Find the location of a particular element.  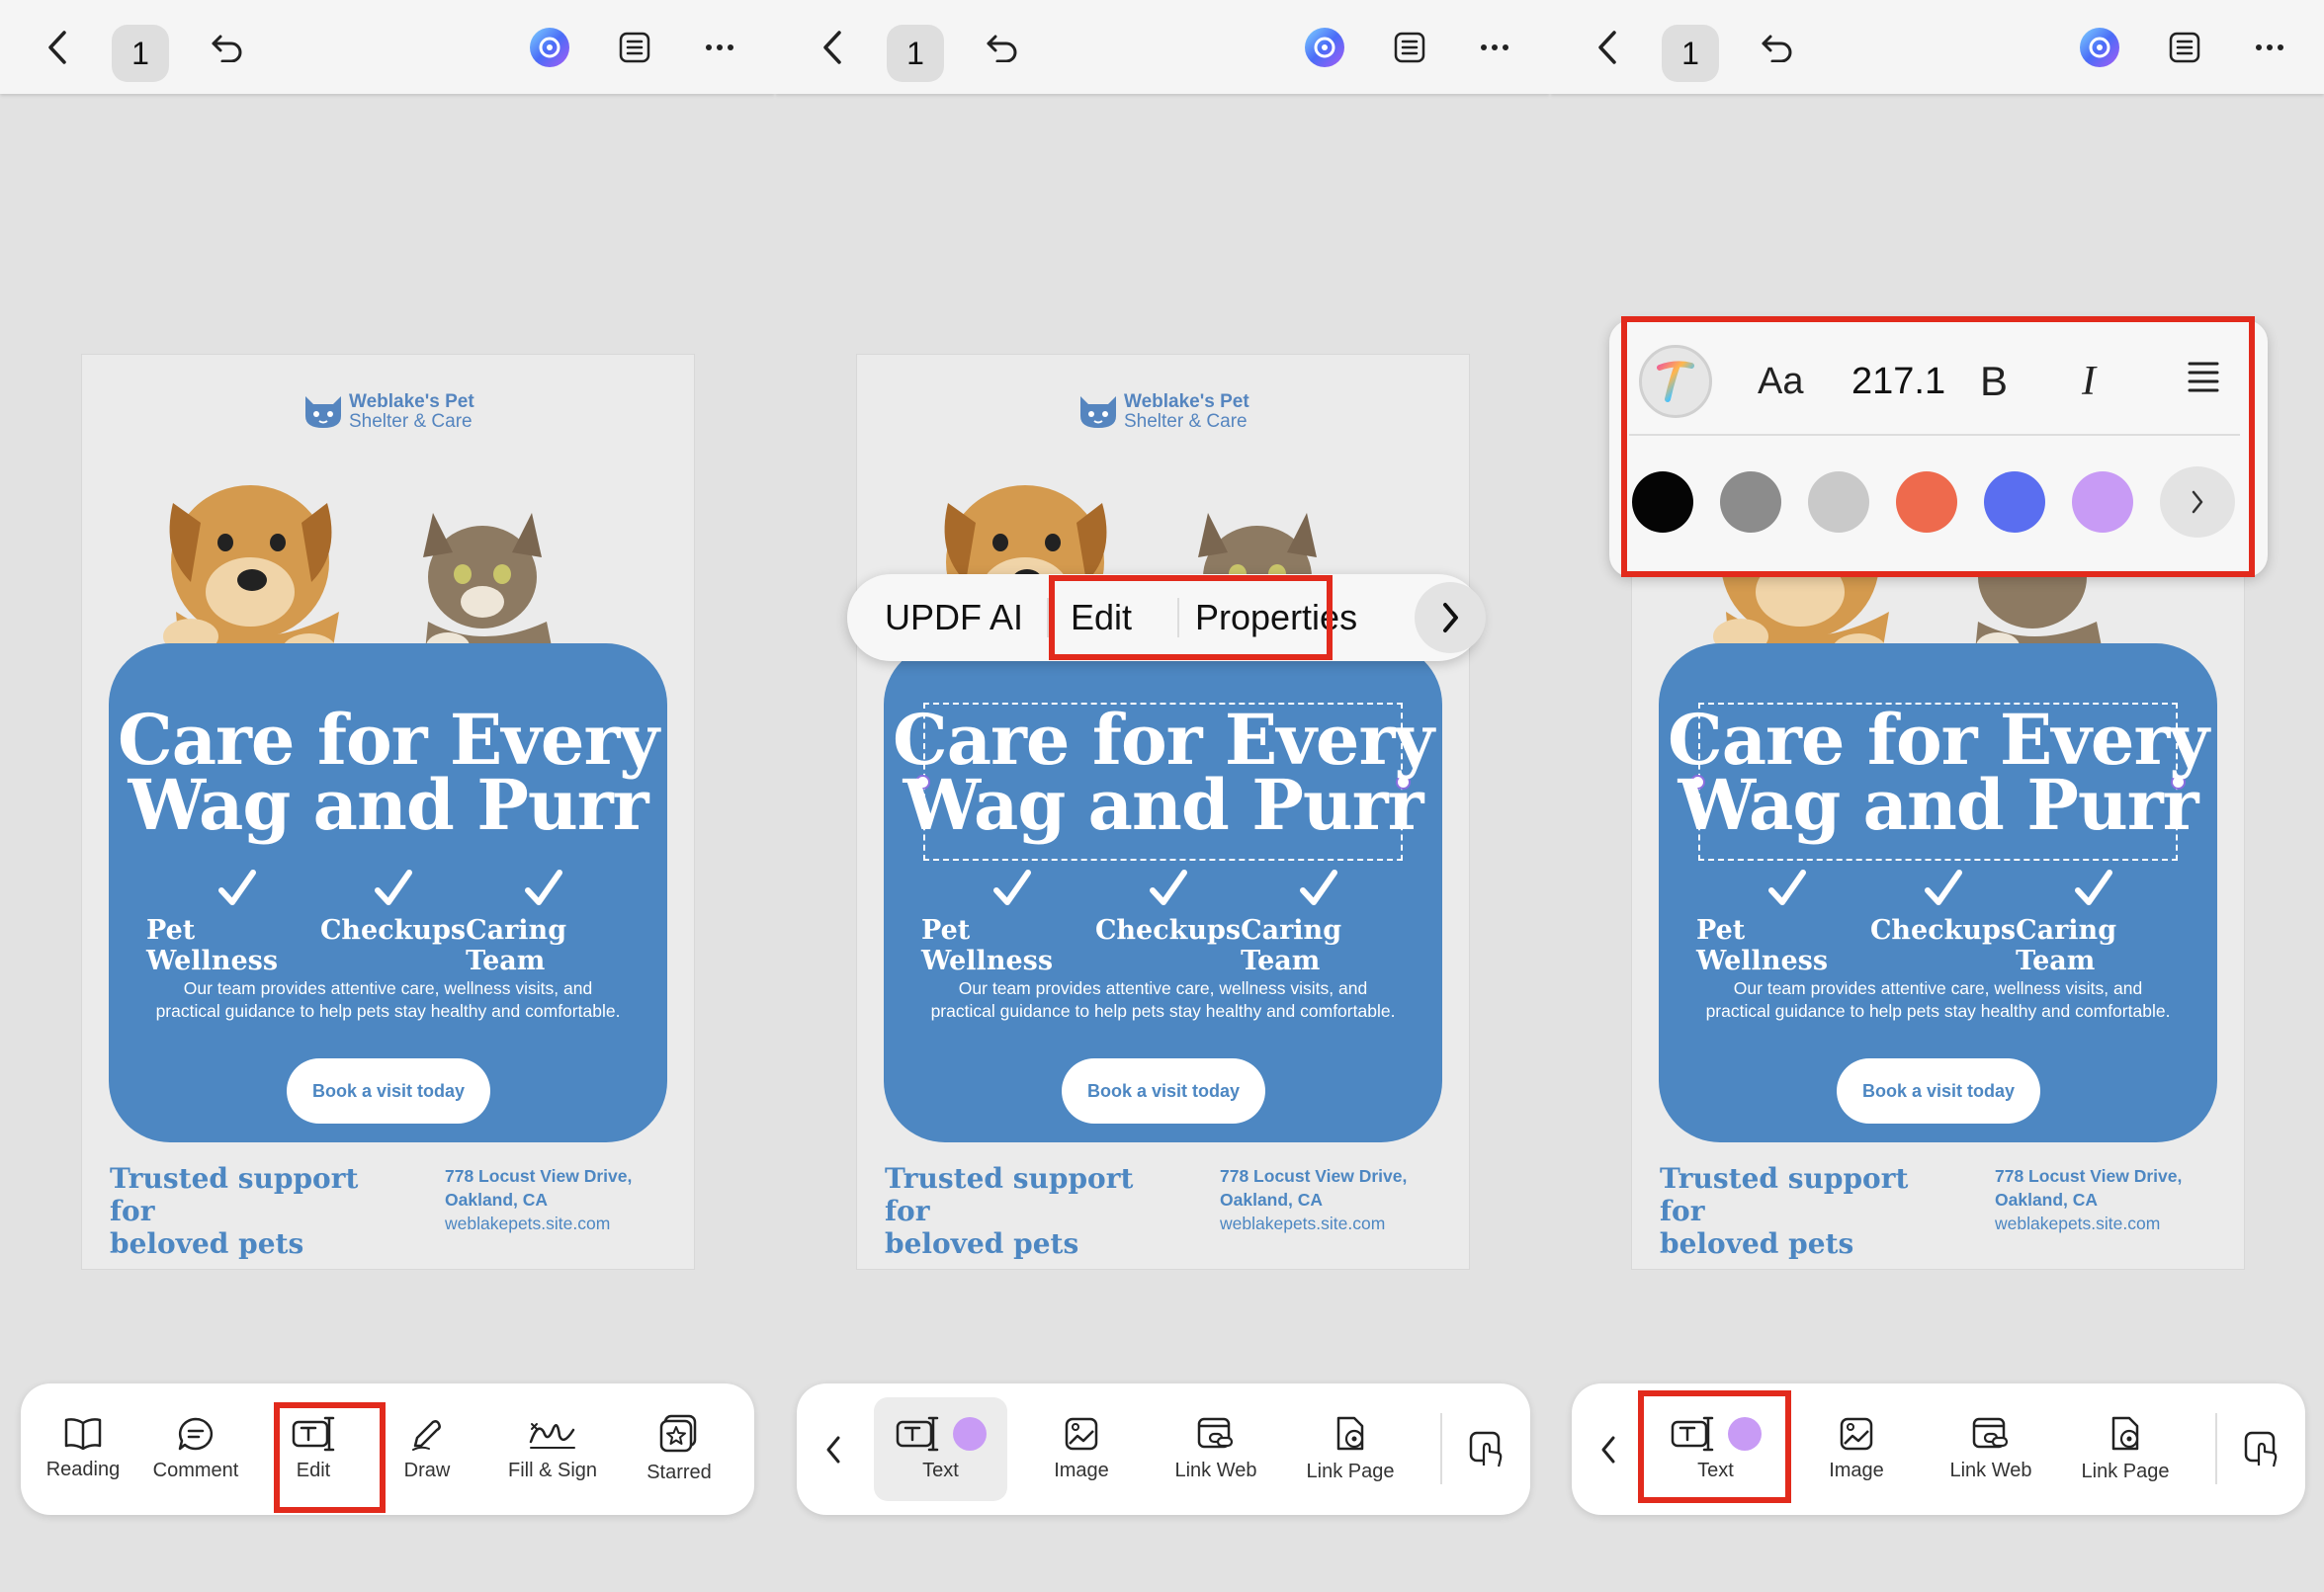

edit-text-icon is located at coordinates (1692, 1434).